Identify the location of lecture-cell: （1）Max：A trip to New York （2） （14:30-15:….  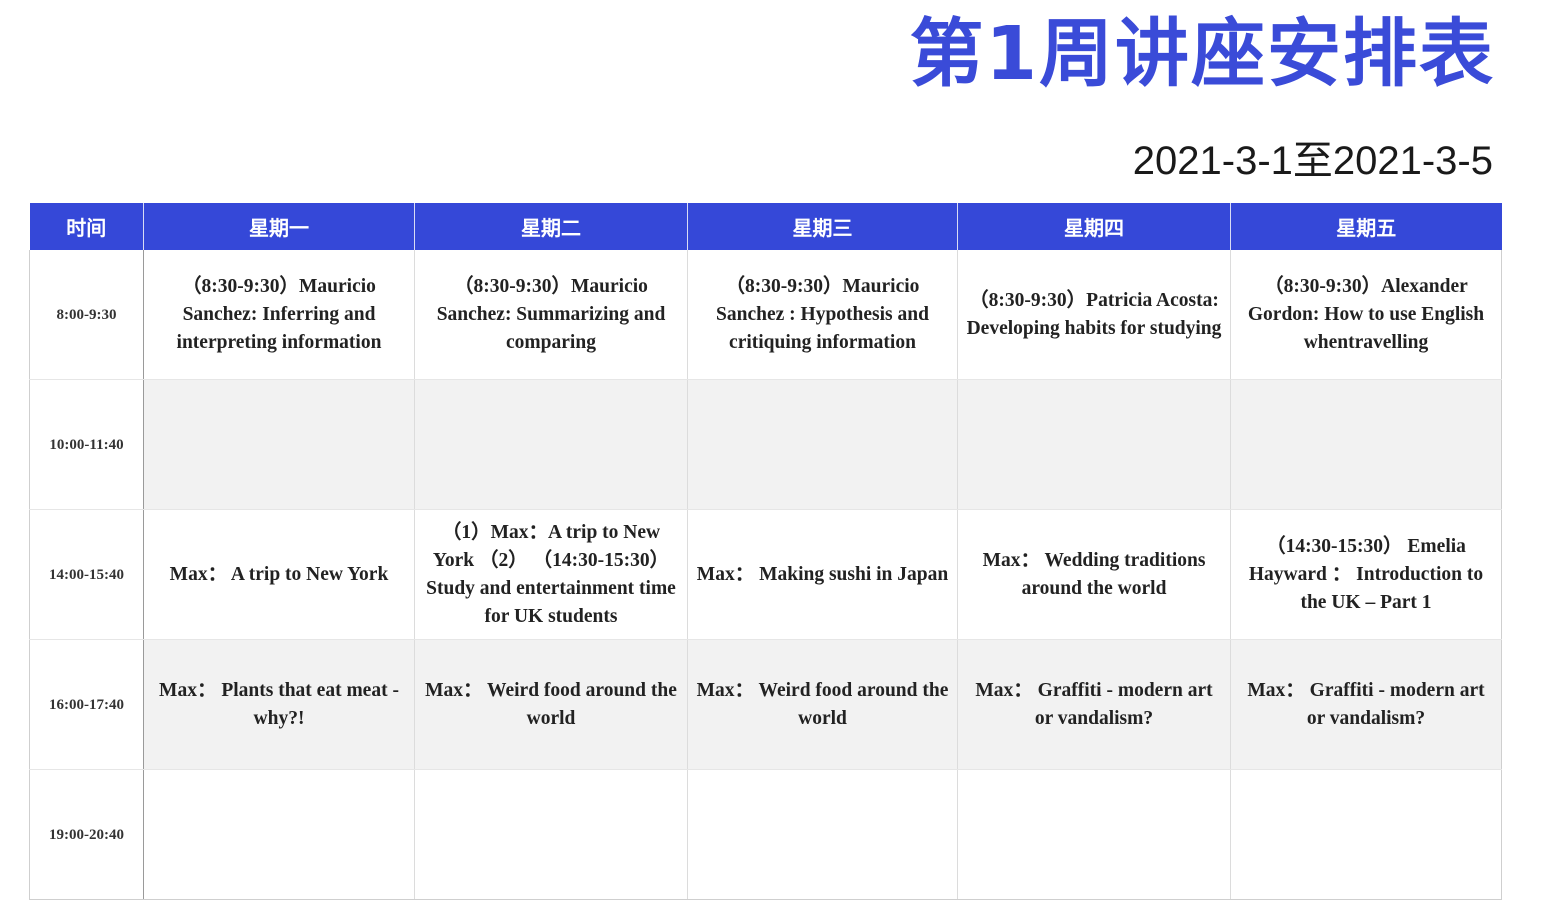
(551, 574).